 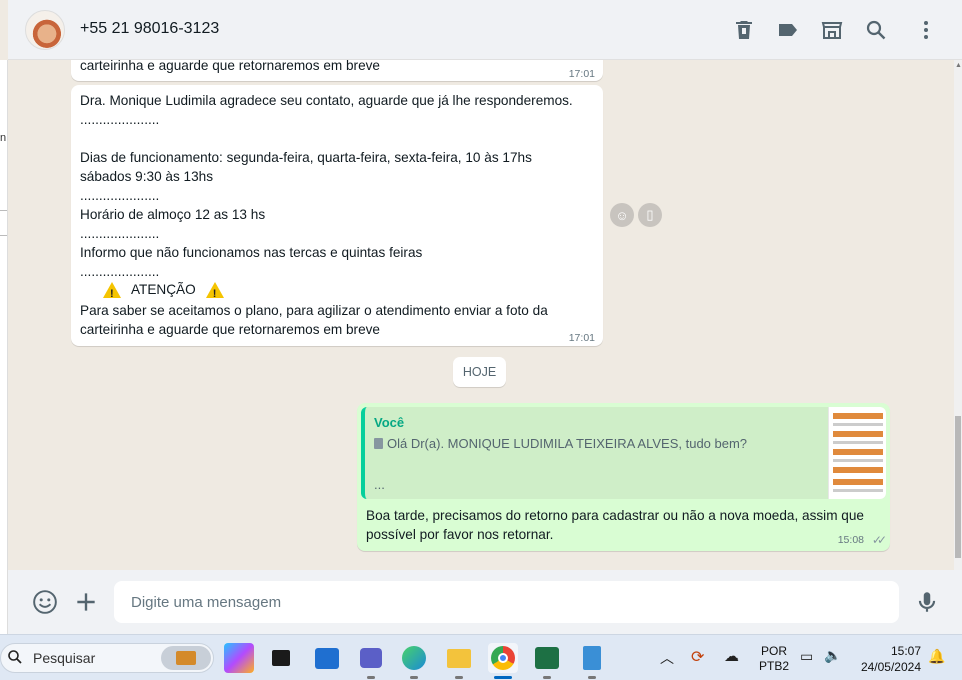 What do you see at coordinates (622, 215) in the screenshot?
I see `emoji-reaction-icon: ☺` at bounding box center [622, 215].